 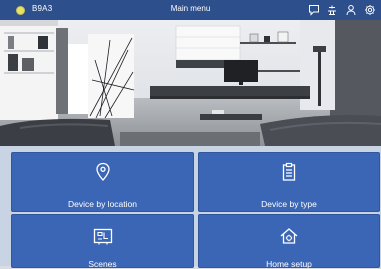 I want to click on home-setup-icon, so click(x=289, y=238).